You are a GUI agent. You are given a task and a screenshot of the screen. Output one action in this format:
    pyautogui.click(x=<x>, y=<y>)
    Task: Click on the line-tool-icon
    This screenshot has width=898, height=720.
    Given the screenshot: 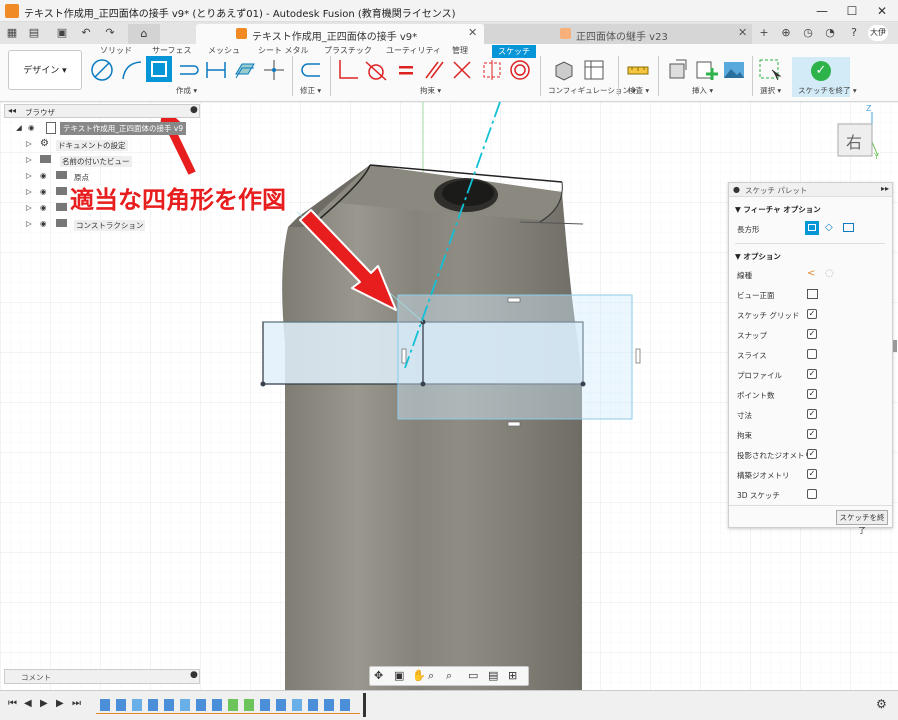 What is the action you would take?
    pyautogui.click(x=102, y=70)
    